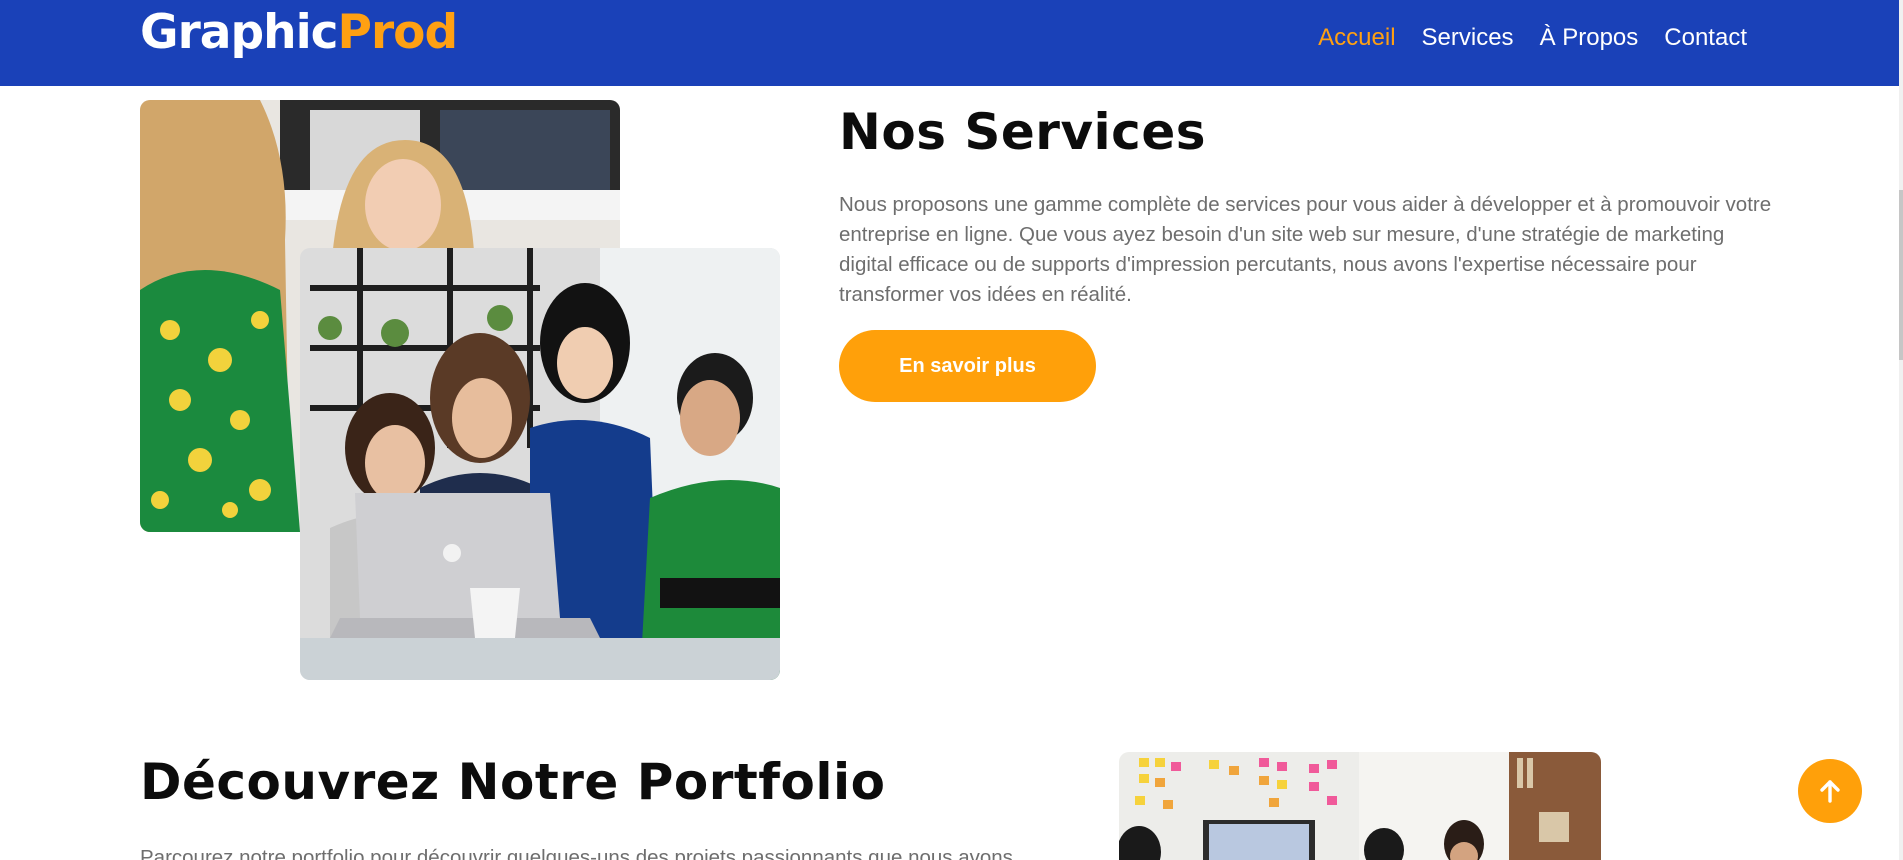  Describe the element at coordinates (1901, 275) in the screenshot. I see `scrollbar-thumb` at that location.